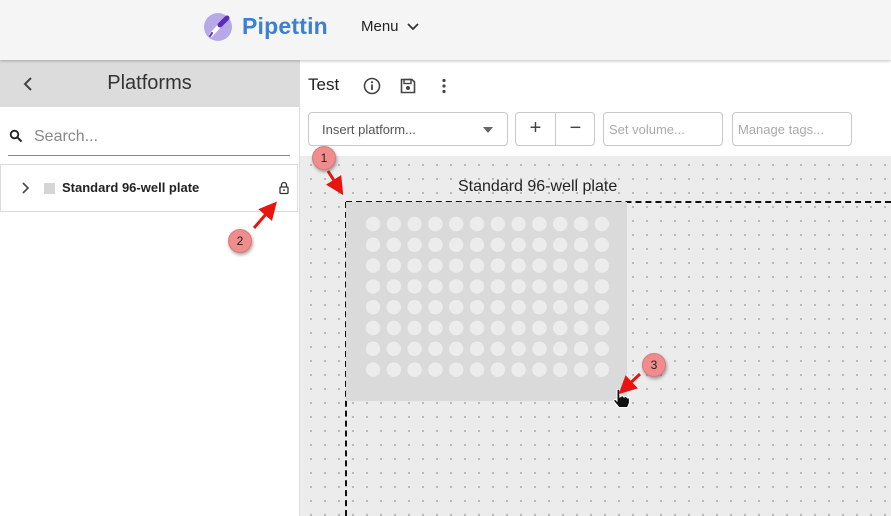 The image size is (891, 516). I want to click on annotation-badge-3: 3, so click(654, 365).